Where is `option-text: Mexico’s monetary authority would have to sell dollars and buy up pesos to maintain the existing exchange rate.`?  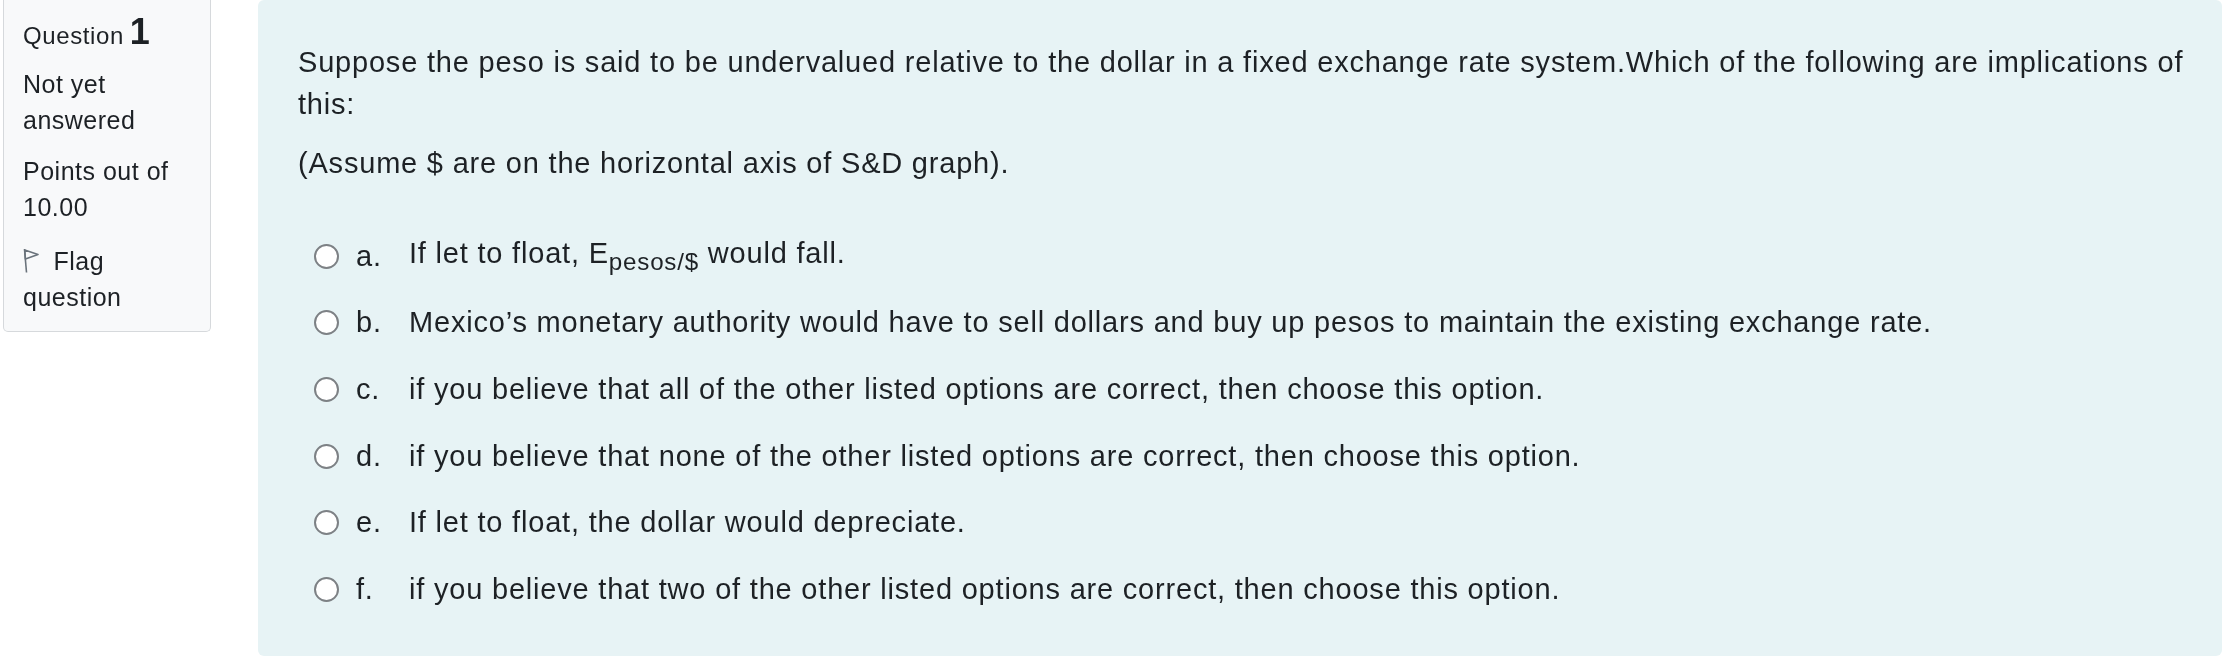
option-text: Mexico’s monetary authority would have to sell dollars and buy up pesos to maintain the existing exchange rate. is located at coordinates (1170, 323).